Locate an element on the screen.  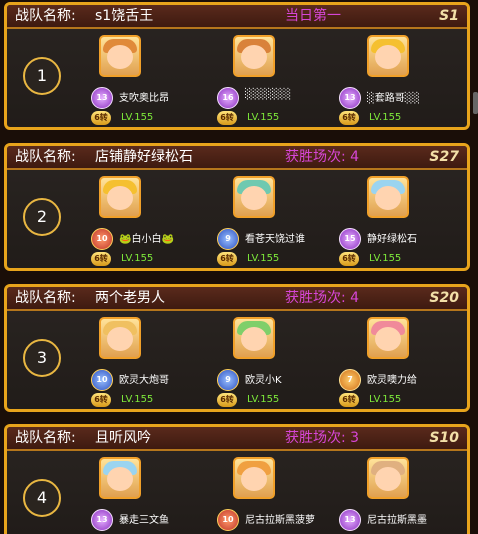
scrollbar is located at coordinates (475, 103).